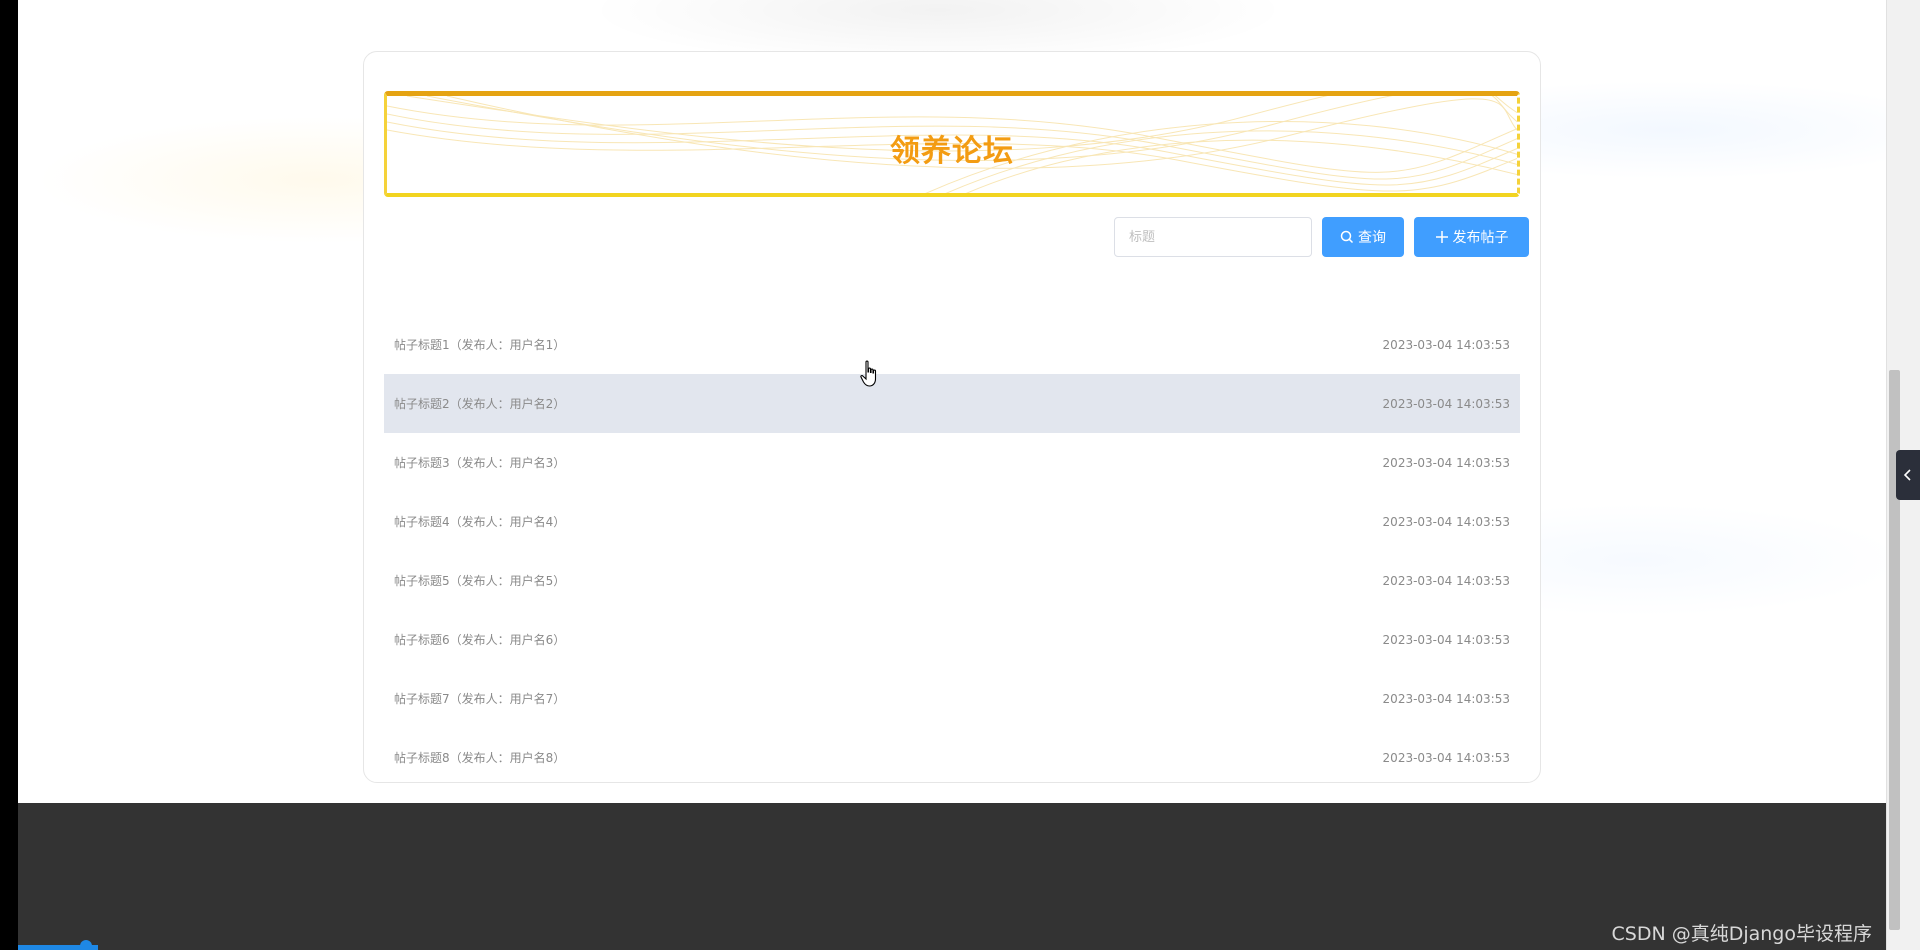 The width and height of the screenshot is (1920, 950). Describe the element at coordinates (480, 463) in the screenshot. I see `post-title: 帖子标题3（发布人：用户名3）` at that location.